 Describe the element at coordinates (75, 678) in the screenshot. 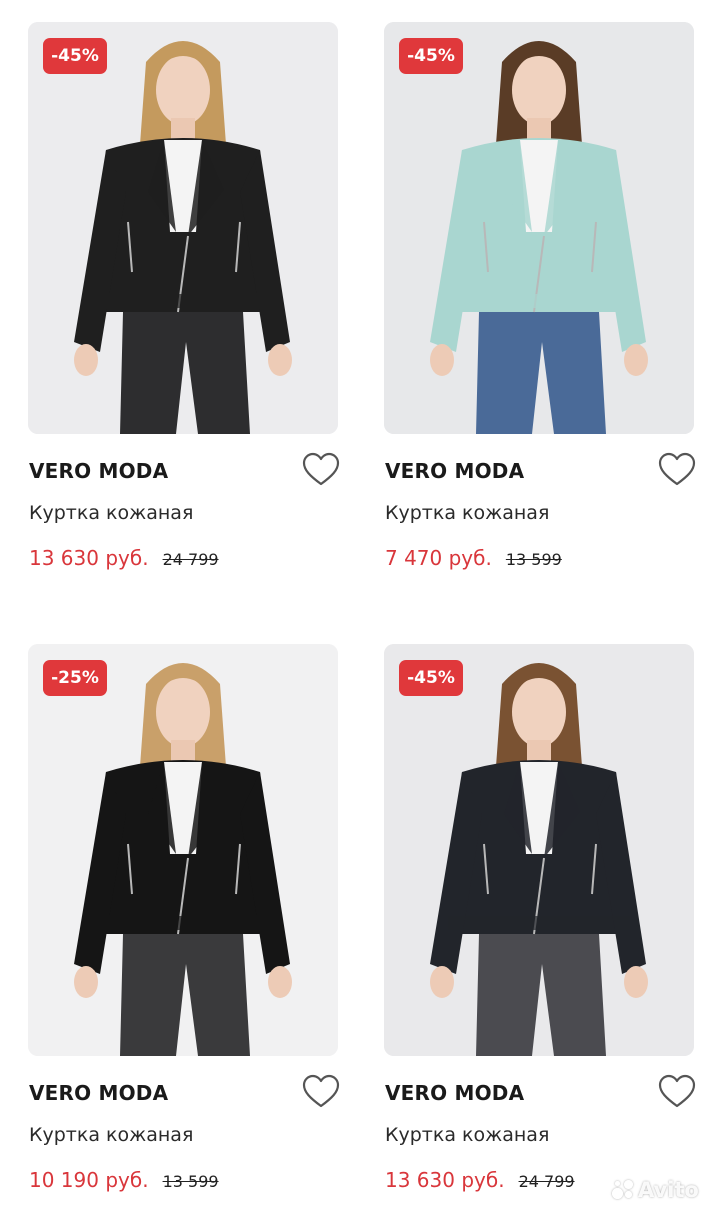

I see `discount-badge: -25%` at that location.